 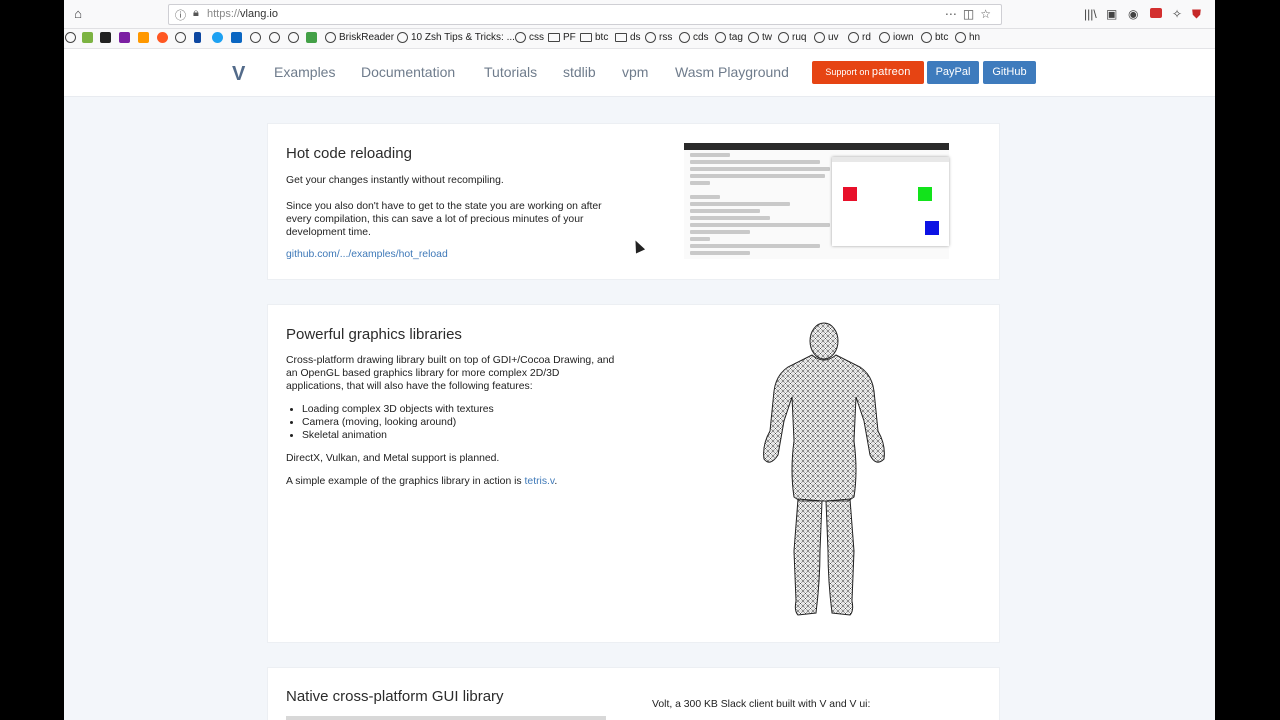 What do you see at coordinates (850, 194) in the screenshot?
I see `red-square` at bounding box center [850, 194].